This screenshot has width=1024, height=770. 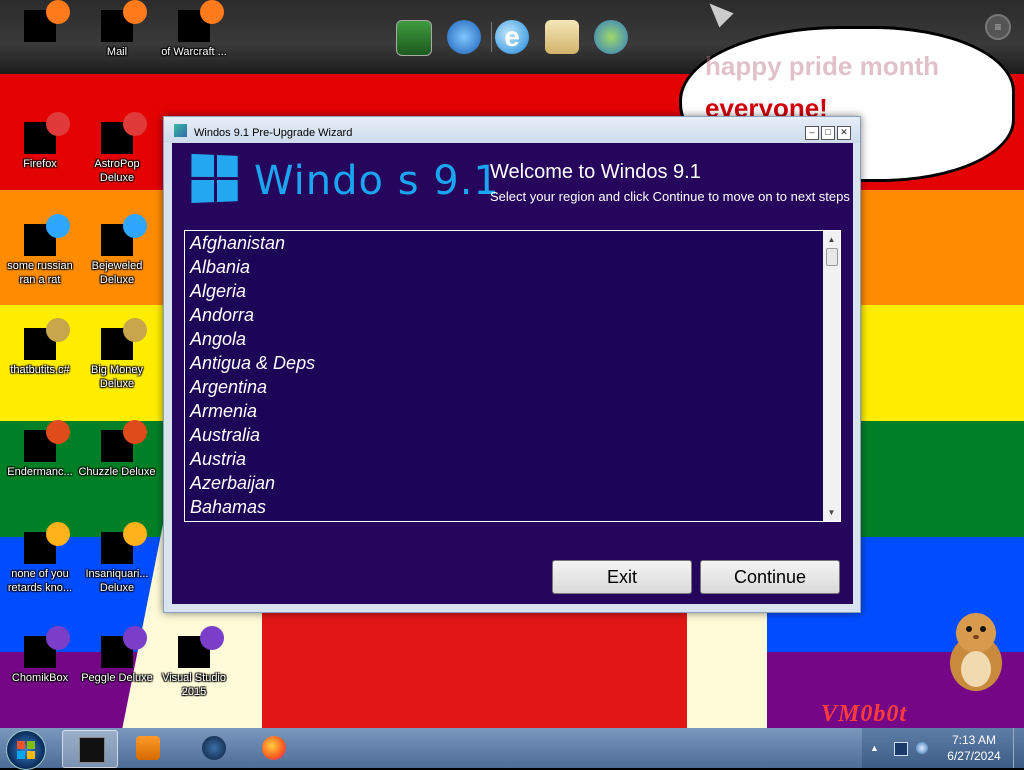 What do you see at coordinates (237, 243) in the screenshot?
I see `region-list-item: Afghanistan` at bounding box center [237, 243].